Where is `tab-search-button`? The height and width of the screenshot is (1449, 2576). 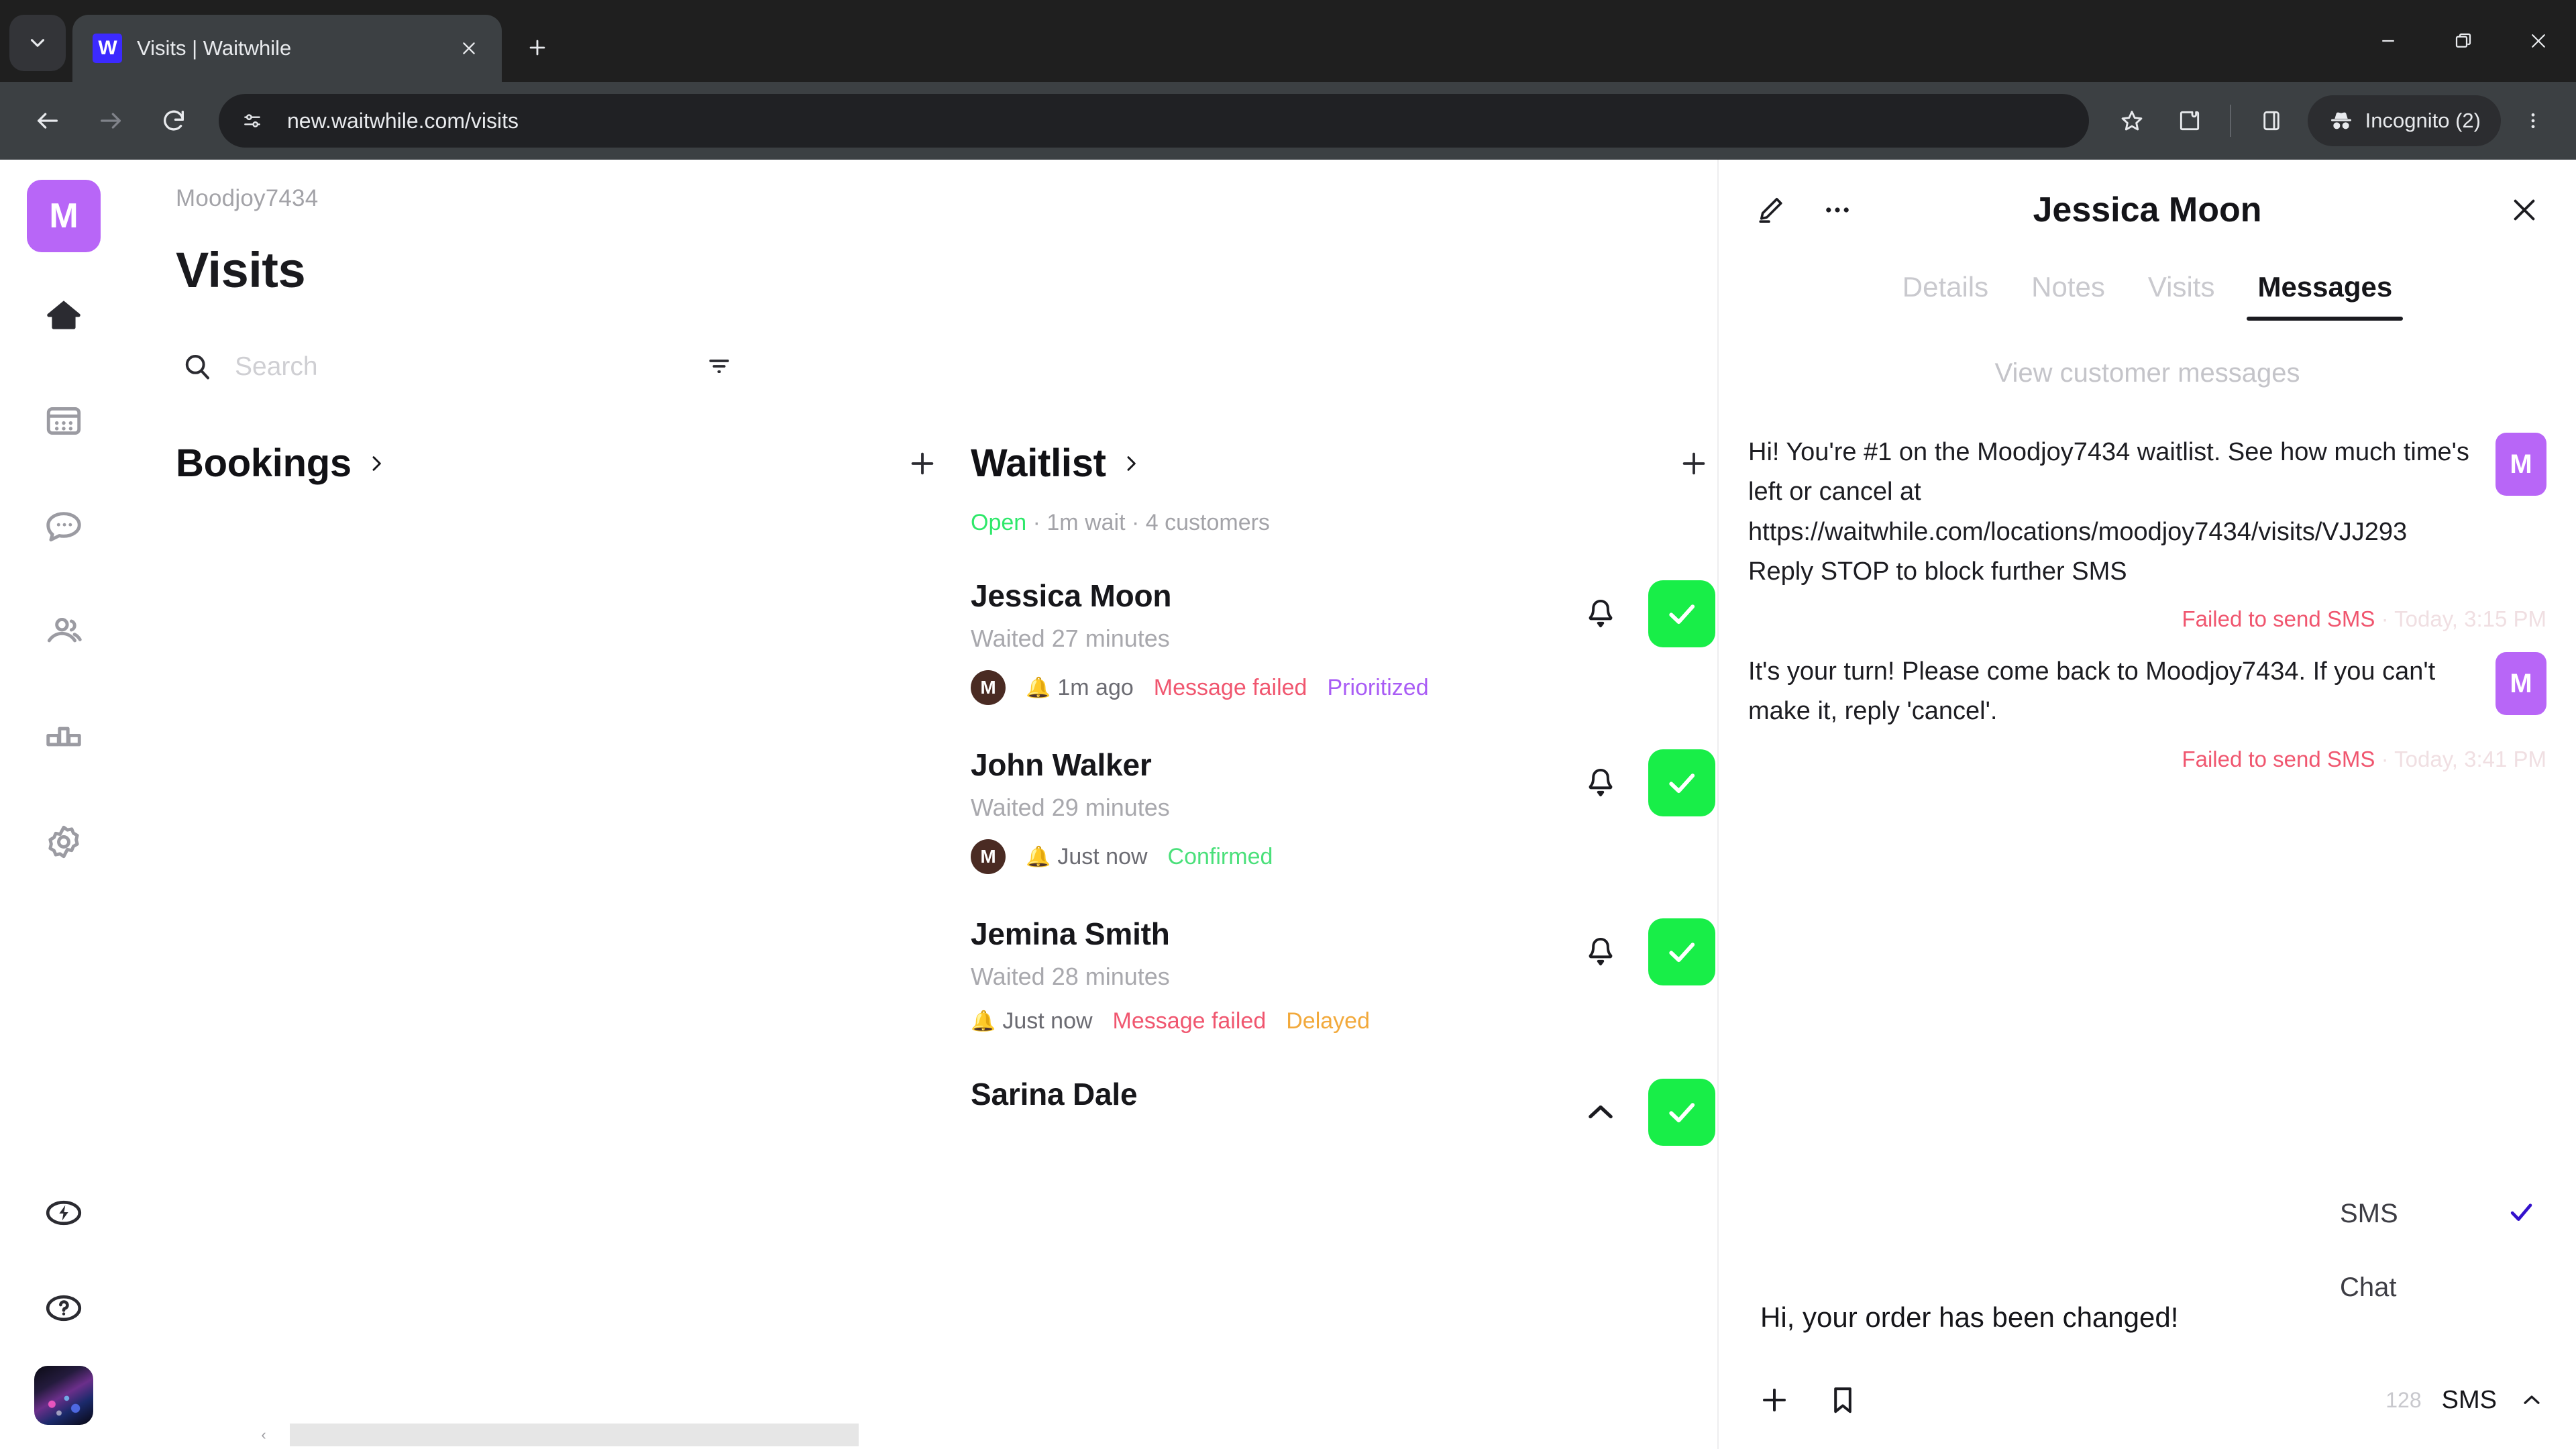
tab-search-button is located at coordinates (37, 43).